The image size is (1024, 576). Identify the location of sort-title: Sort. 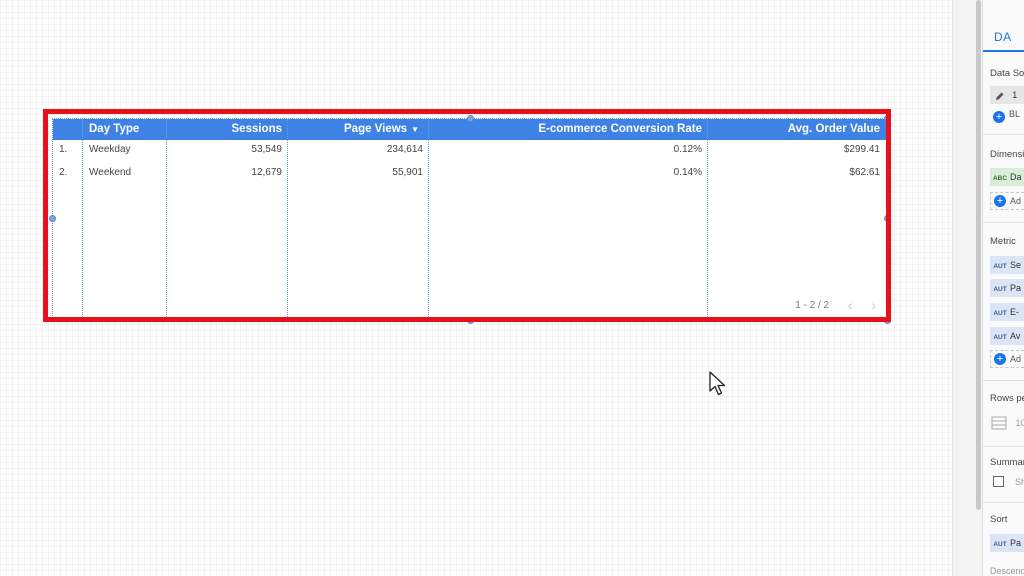
(999, 519).